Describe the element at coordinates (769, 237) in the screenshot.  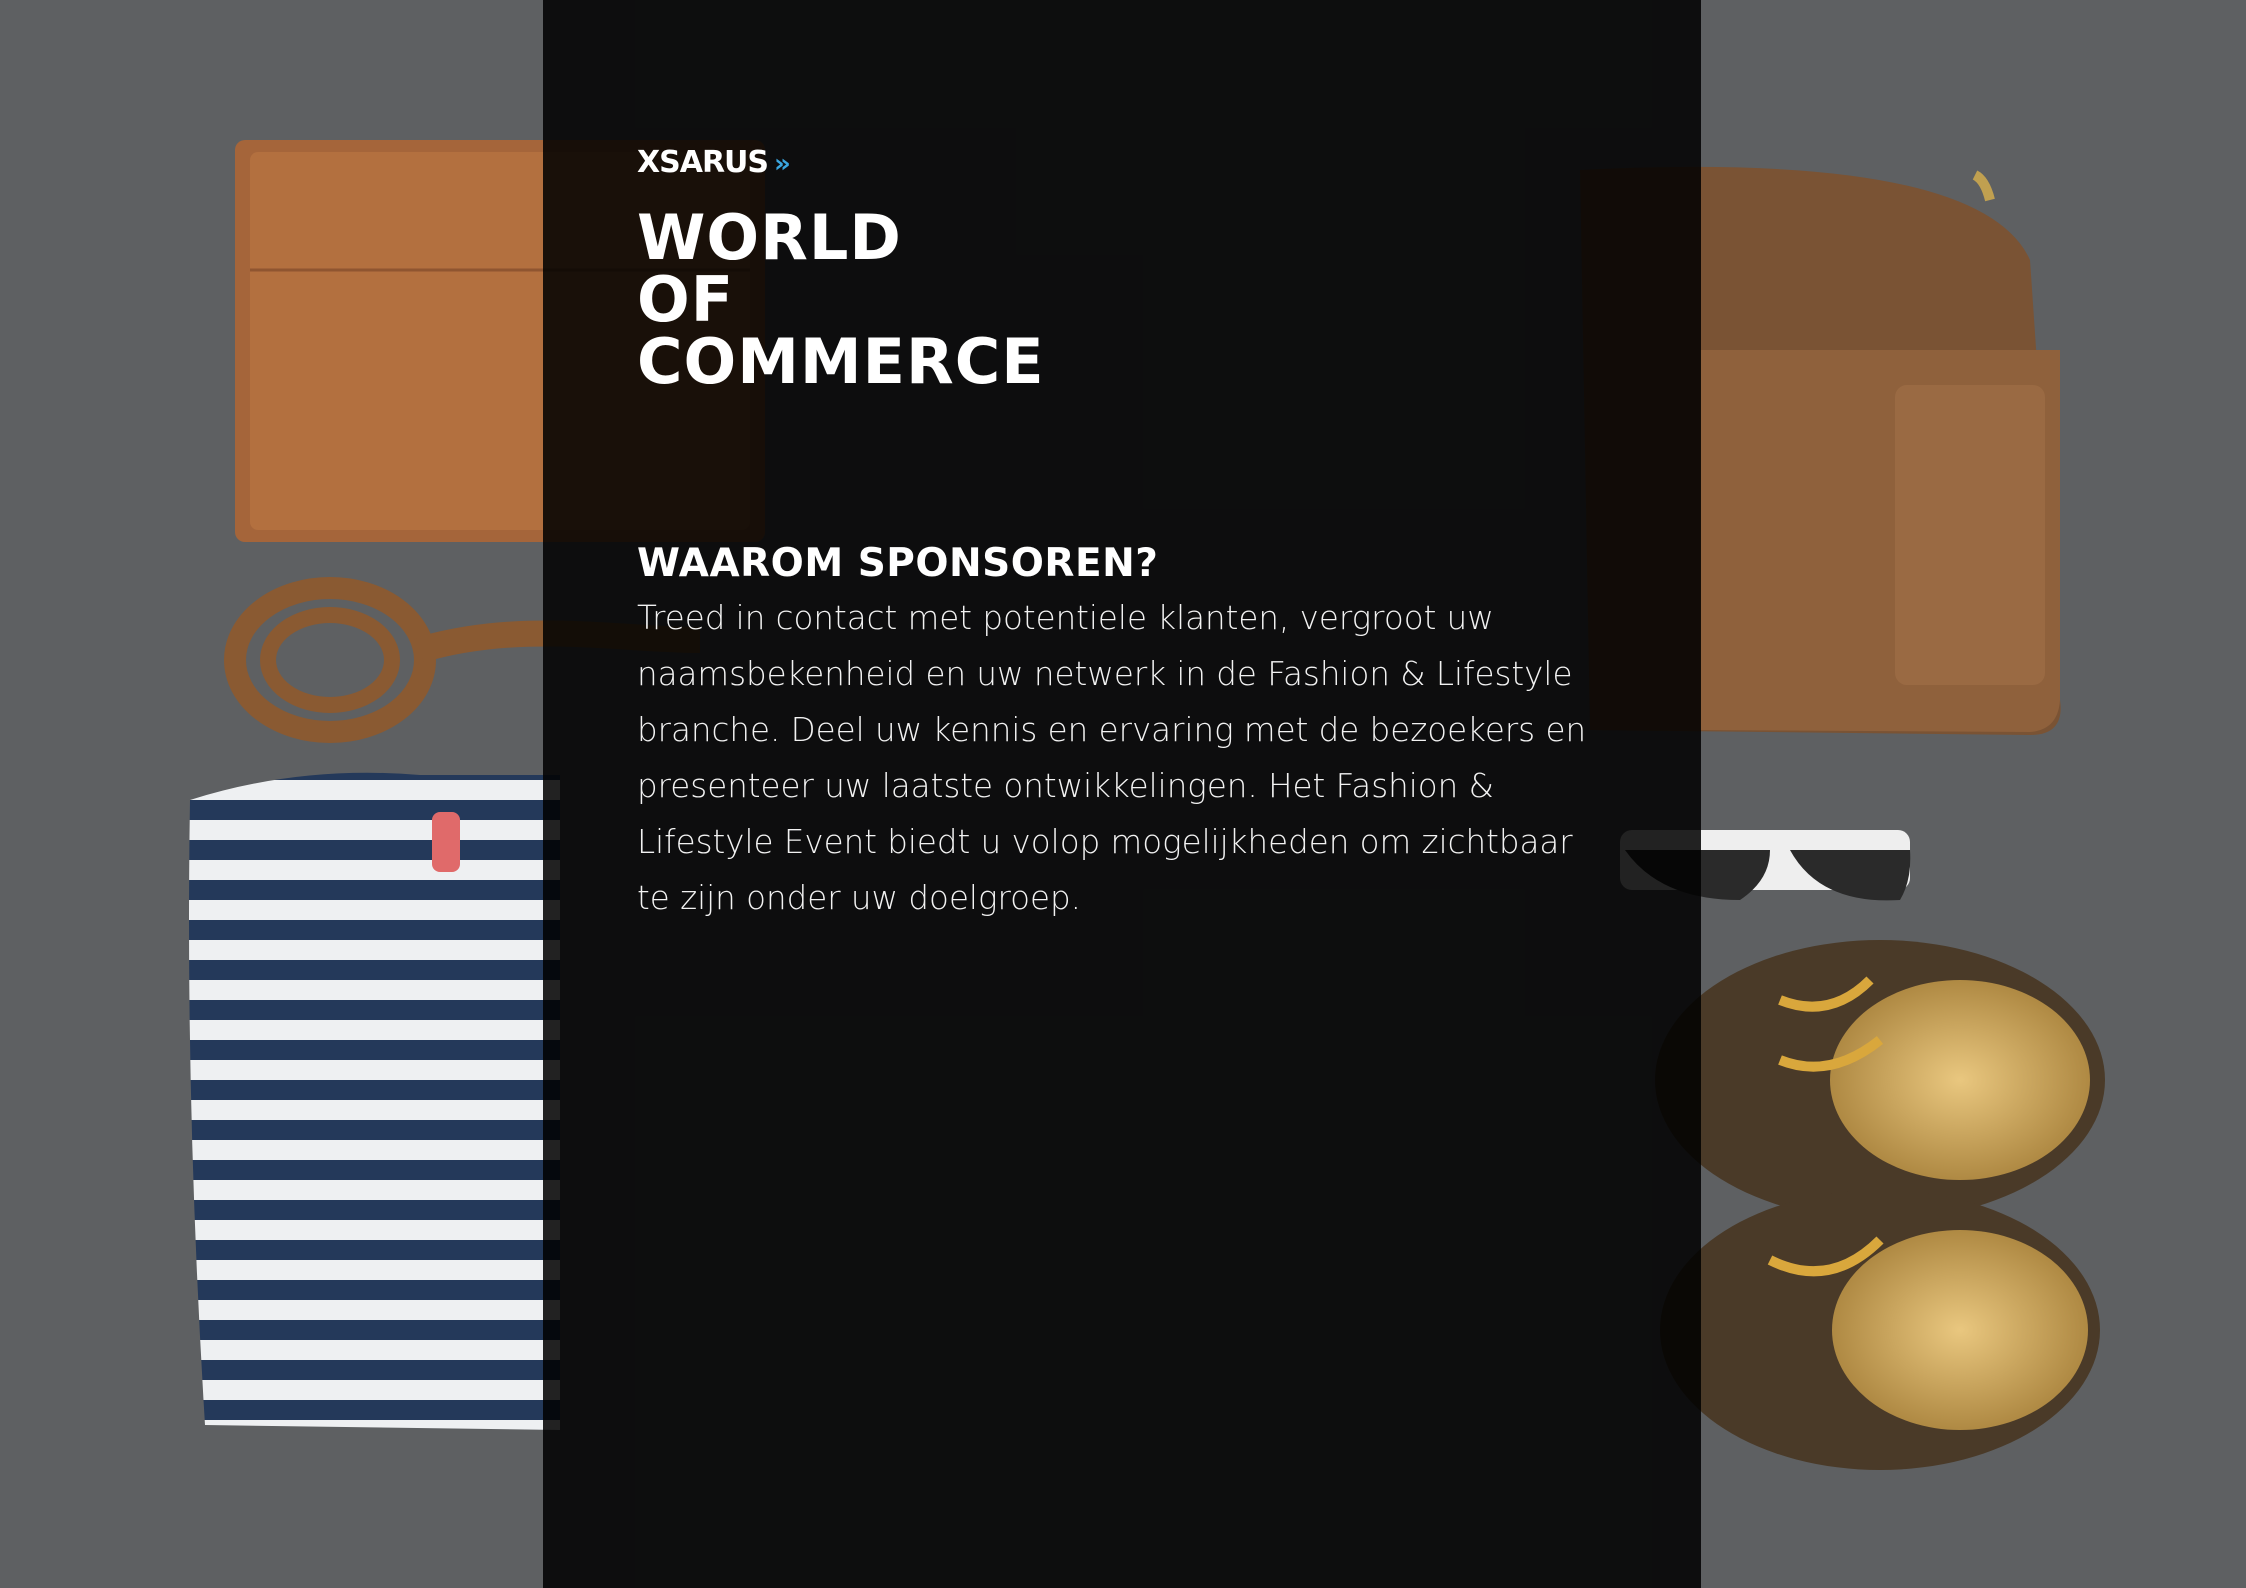
I see `title-line: WORLD` at that location.